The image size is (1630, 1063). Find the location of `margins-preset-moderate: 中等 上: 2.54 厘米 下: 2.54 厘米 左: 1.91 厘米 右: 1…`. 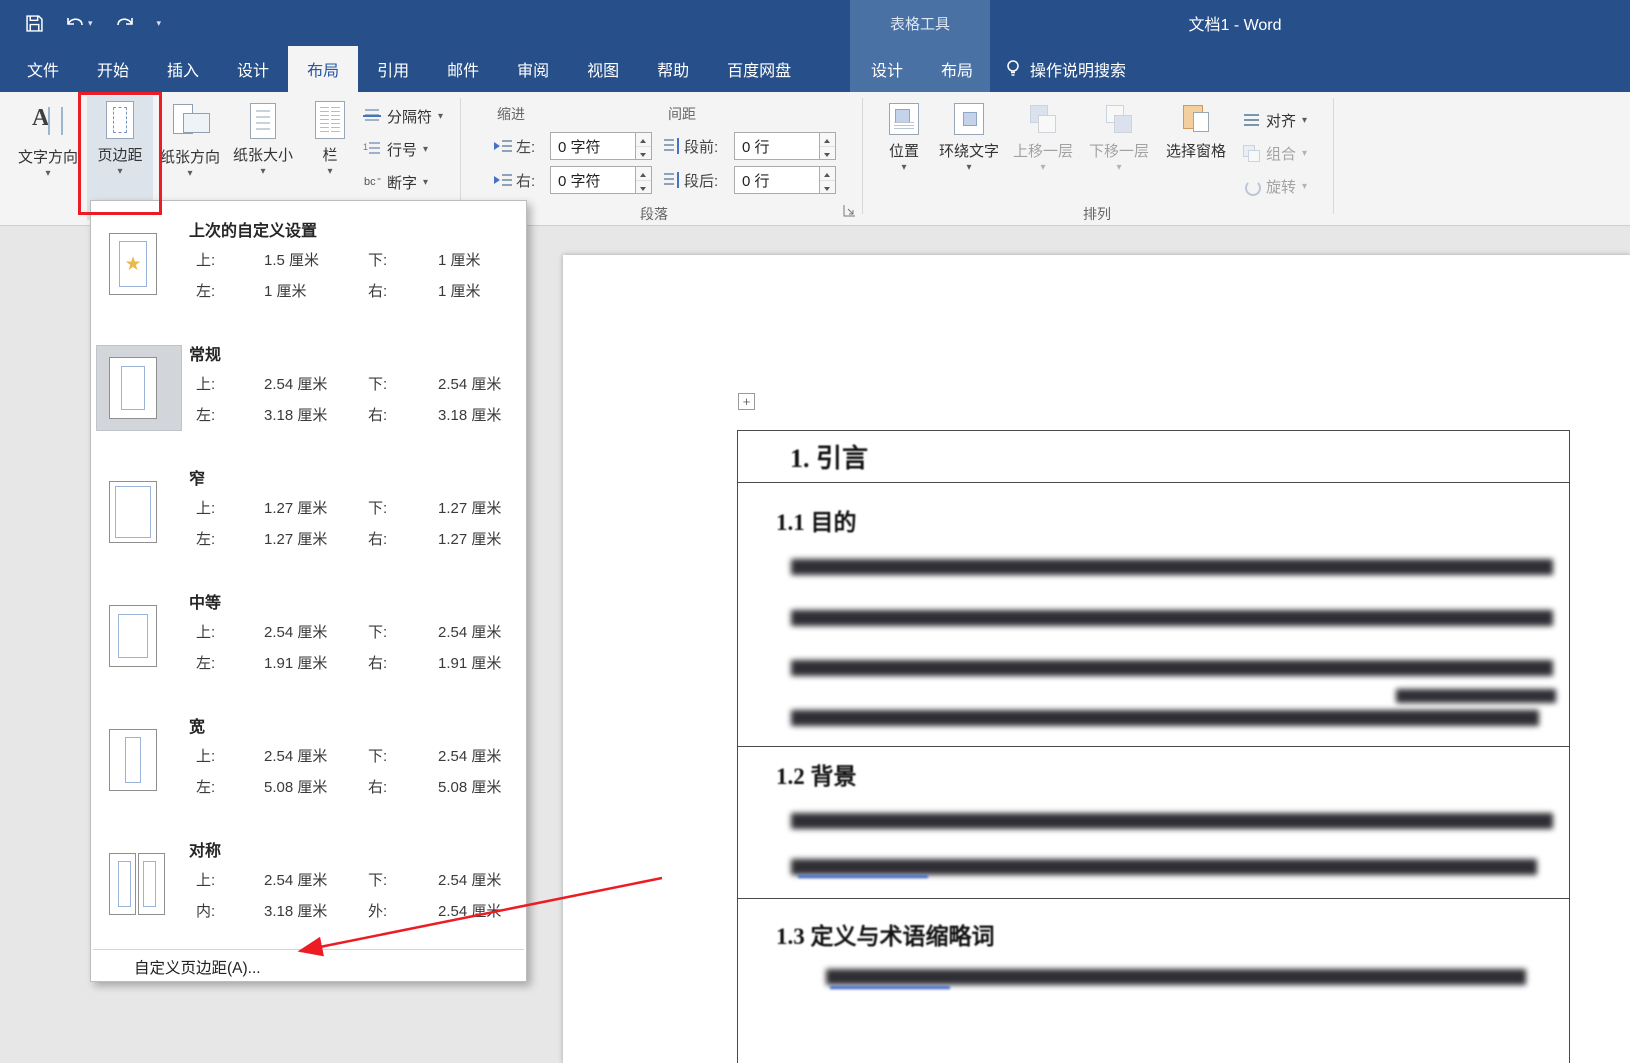

margins-preset-moderate: 中等 上: 2.54 厘米 下: 2.54 厘米 左: 1.91 厘米 右: 1… is located at coordinates (308, 641).